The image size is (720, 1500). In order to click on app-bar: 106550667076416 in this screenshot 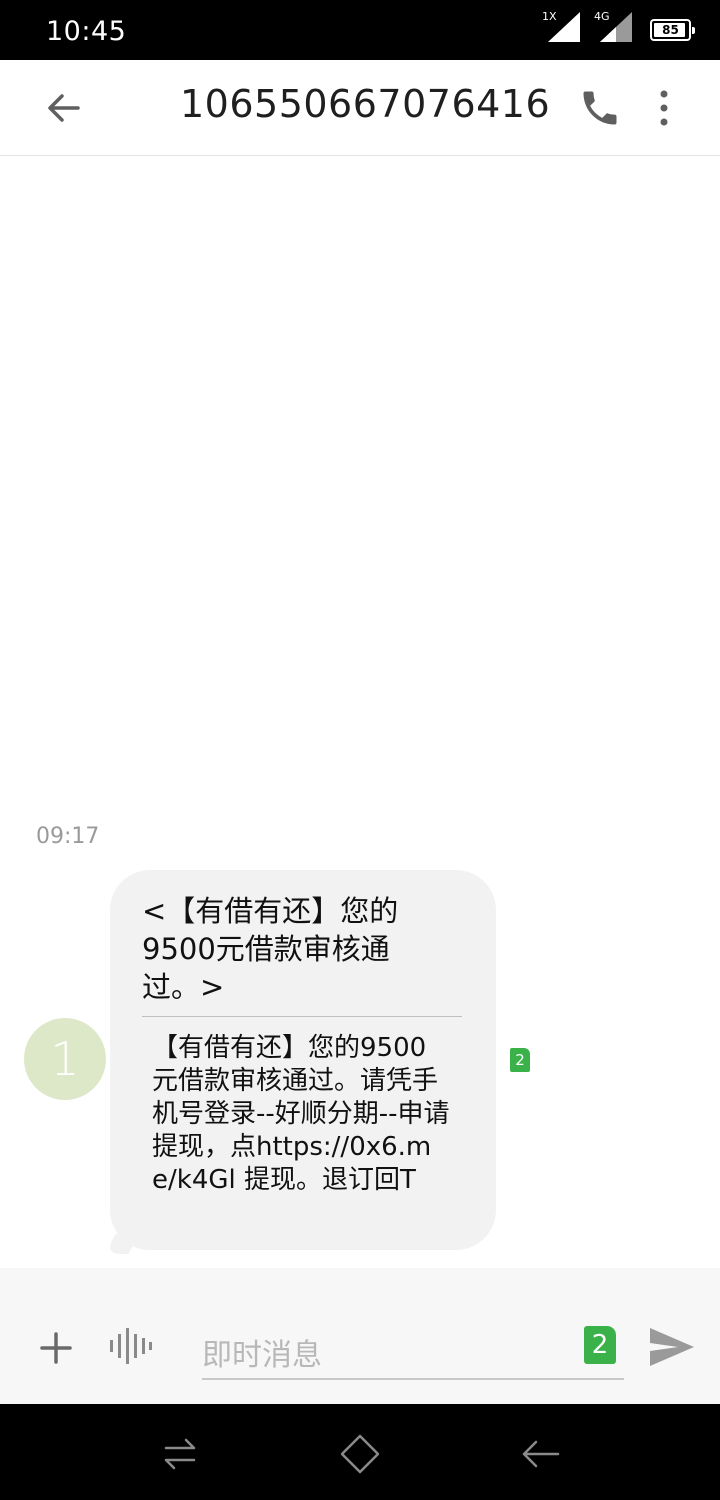, I will do `click(360, 108)`.